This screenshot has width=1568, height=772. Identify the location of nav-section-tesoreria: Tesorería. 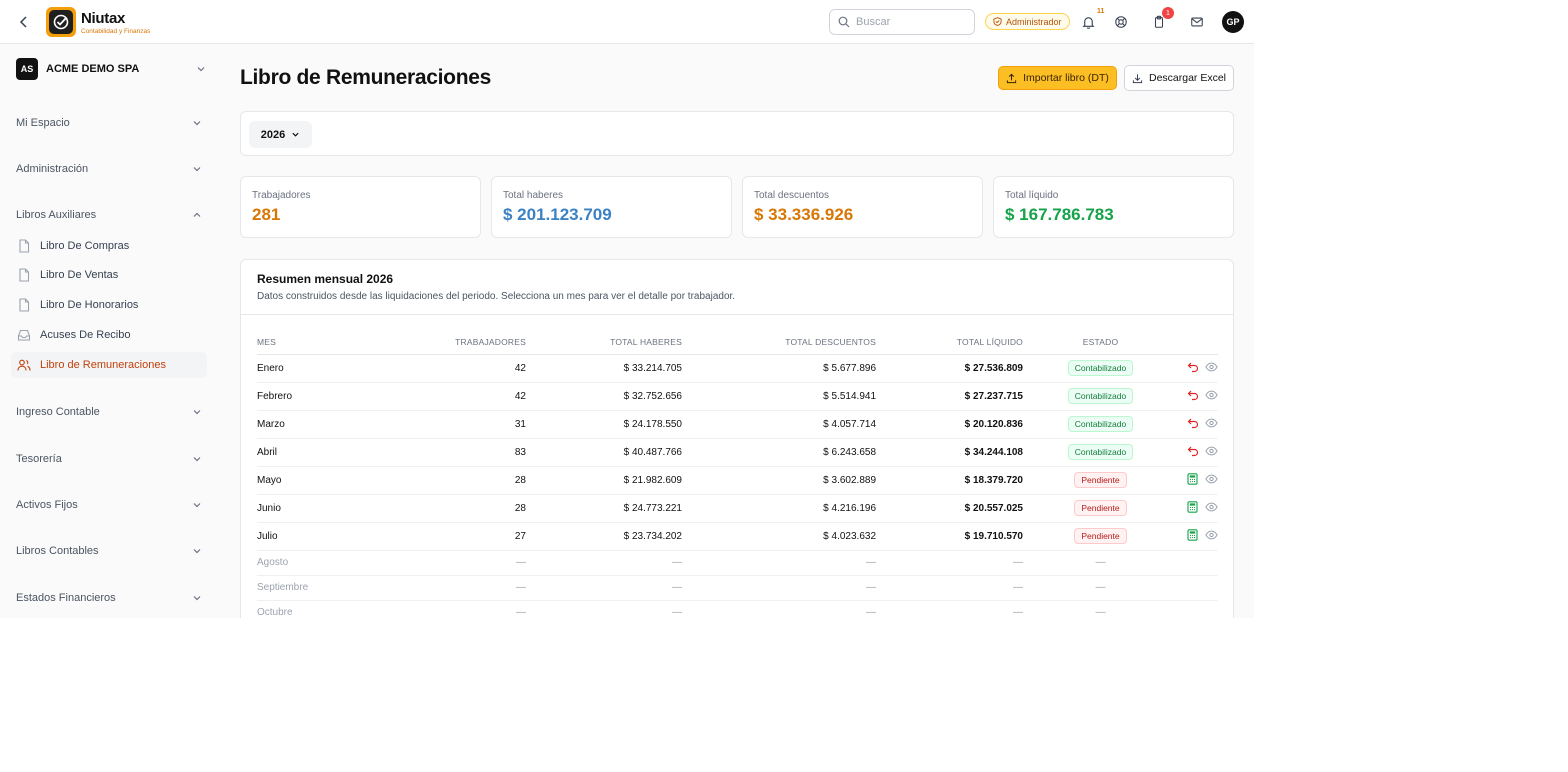
(109, 459).